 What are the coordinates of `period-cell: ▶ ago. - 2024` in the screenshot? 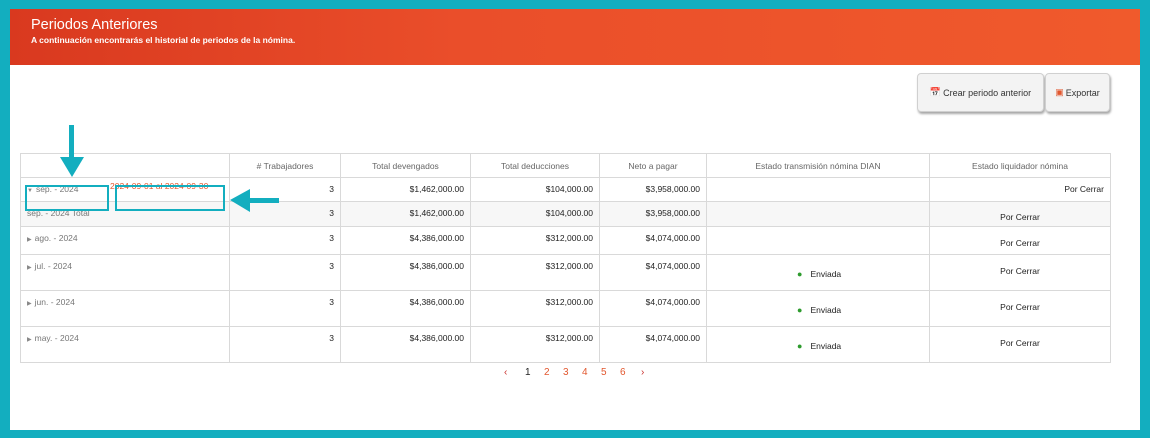 It's located at (125, 240).